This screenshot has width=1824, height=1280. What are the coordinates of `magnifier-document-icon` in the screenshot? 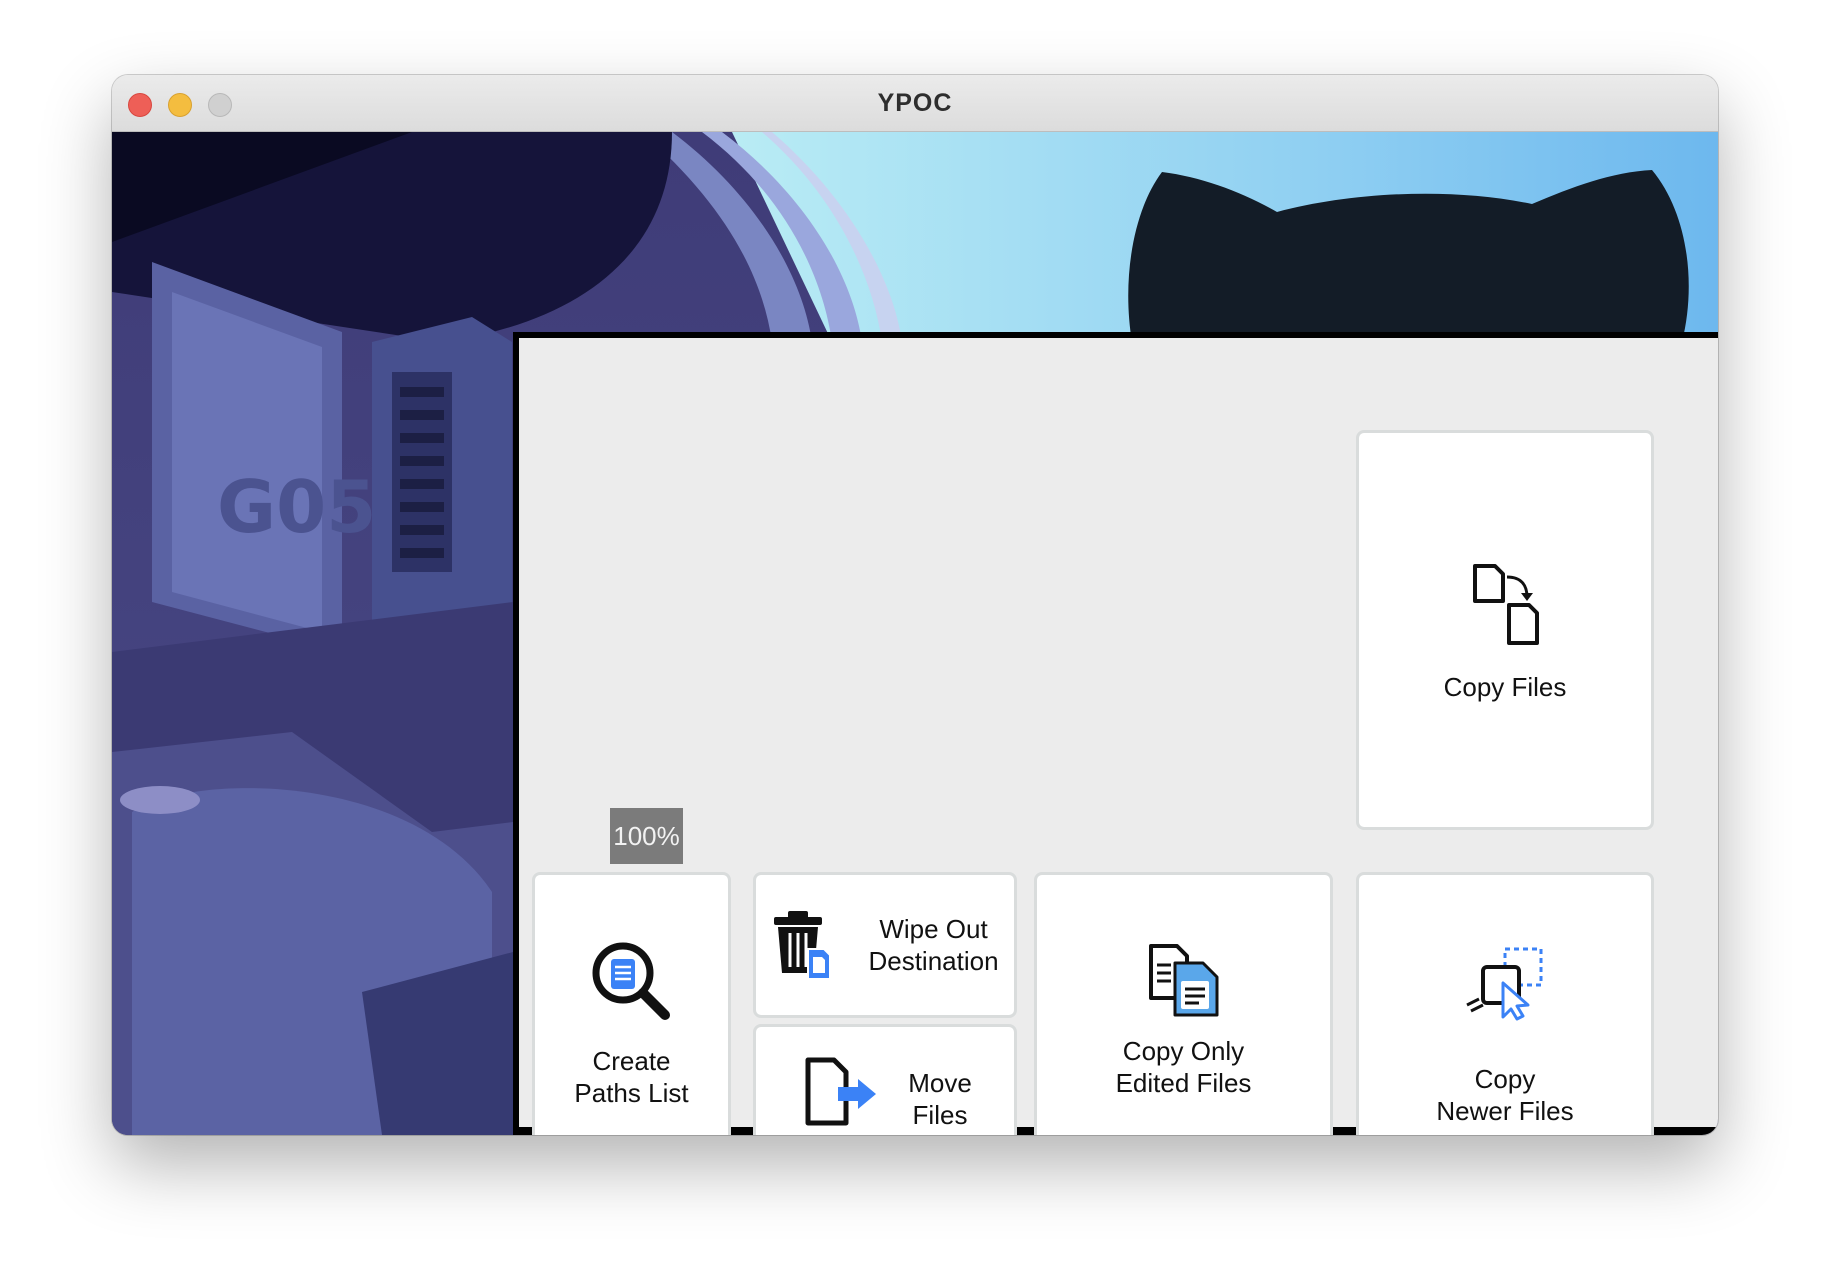 It's located at (631, 981).